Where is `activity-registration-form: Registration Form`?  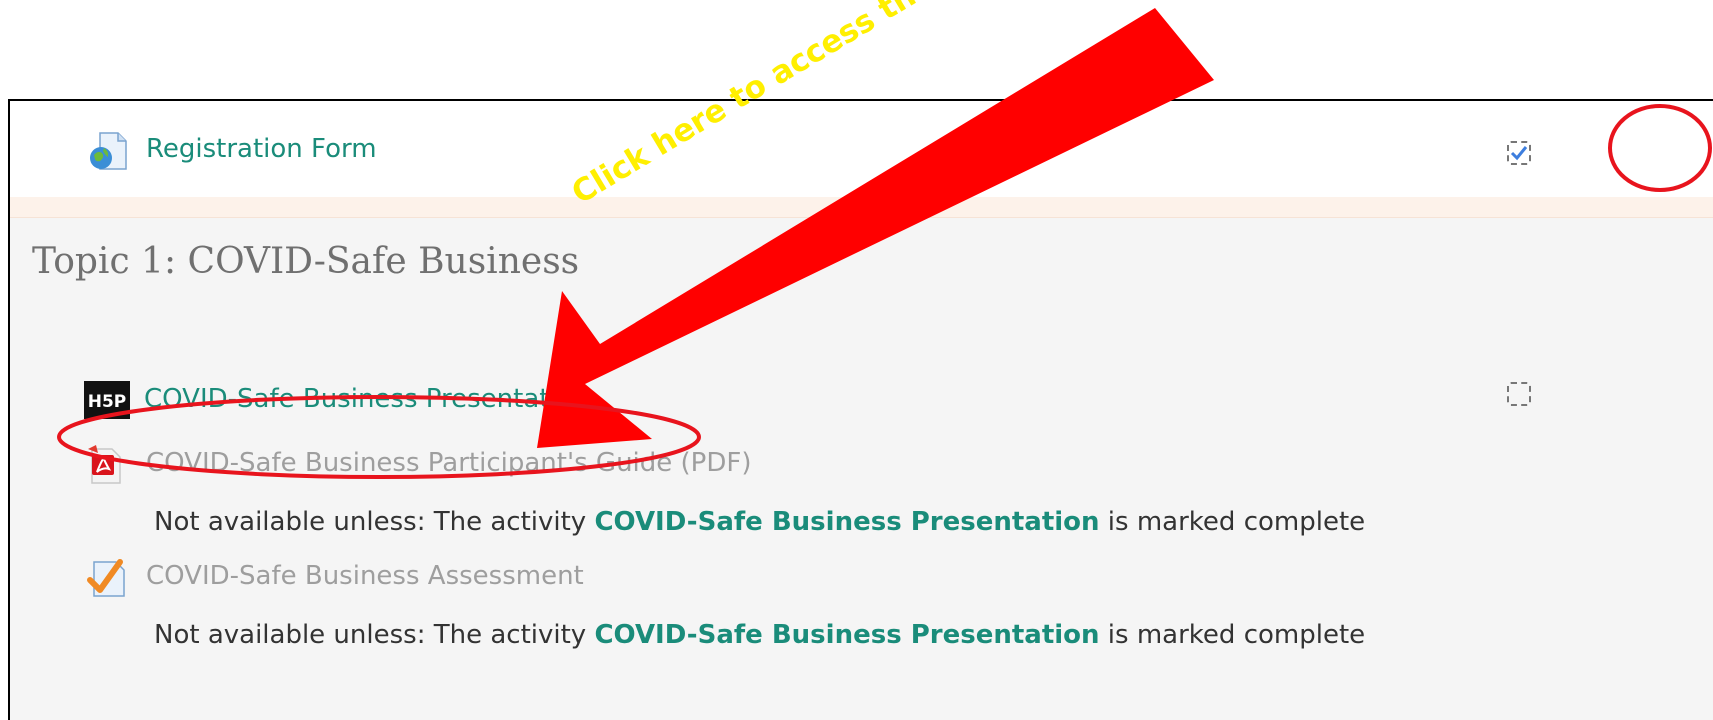
activity-registration-form: Registration Form is located at coordinates (231, 150).